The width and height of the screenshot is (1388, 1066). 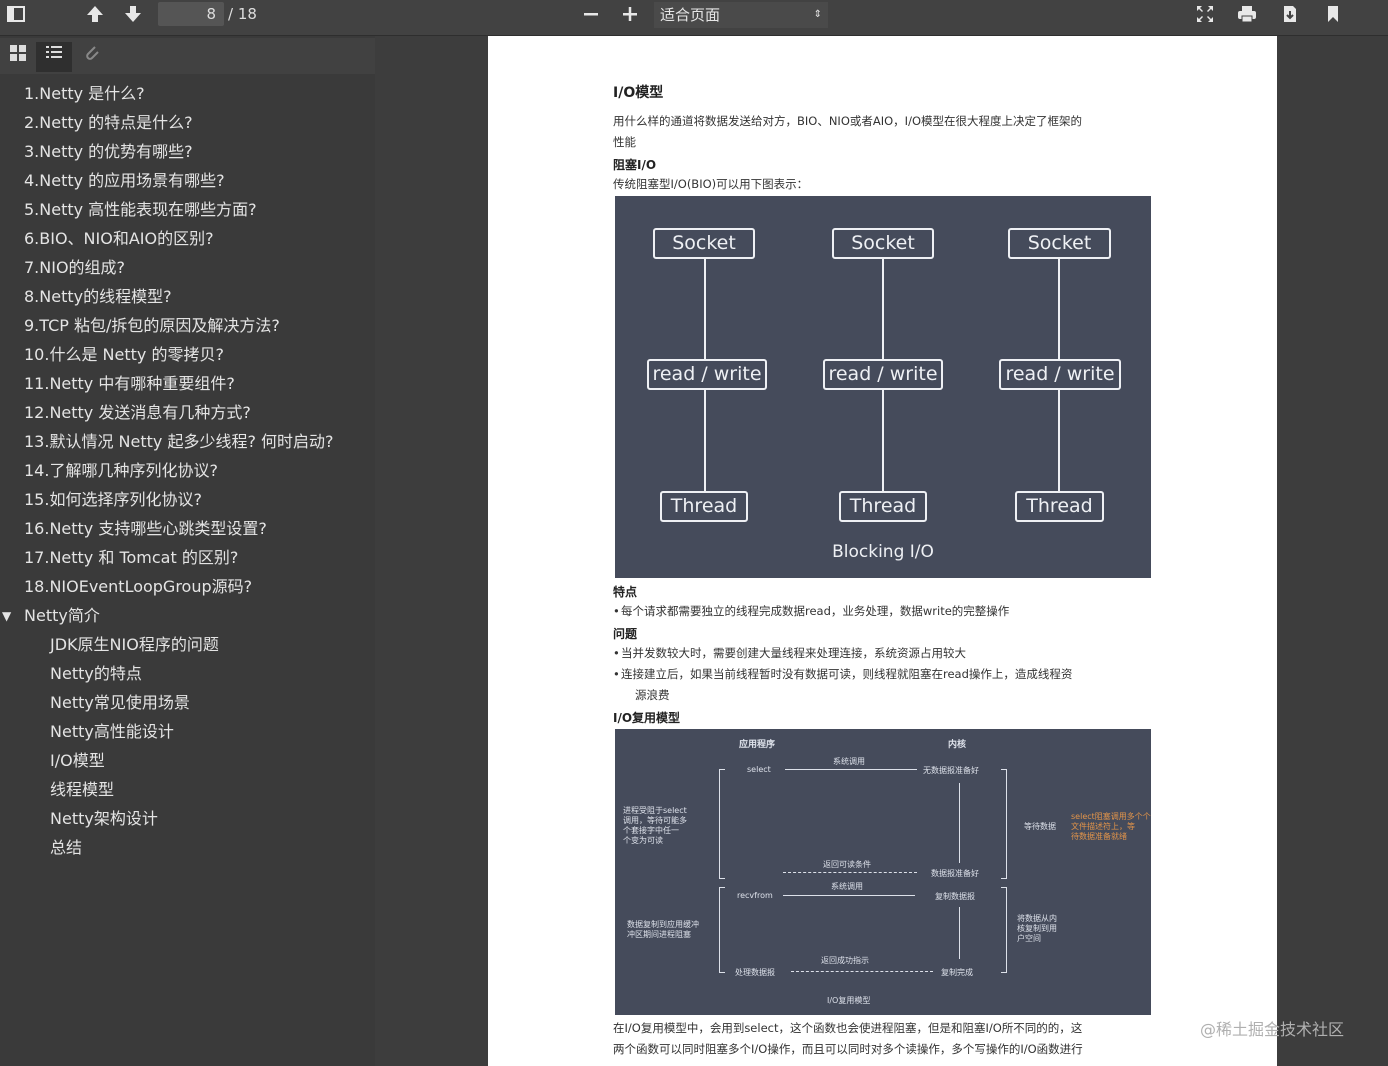 What do you see at coordinates (757, 745) in the screenshot?
I see `column-app-label: 应用程序` at bounding box center [757, 745].